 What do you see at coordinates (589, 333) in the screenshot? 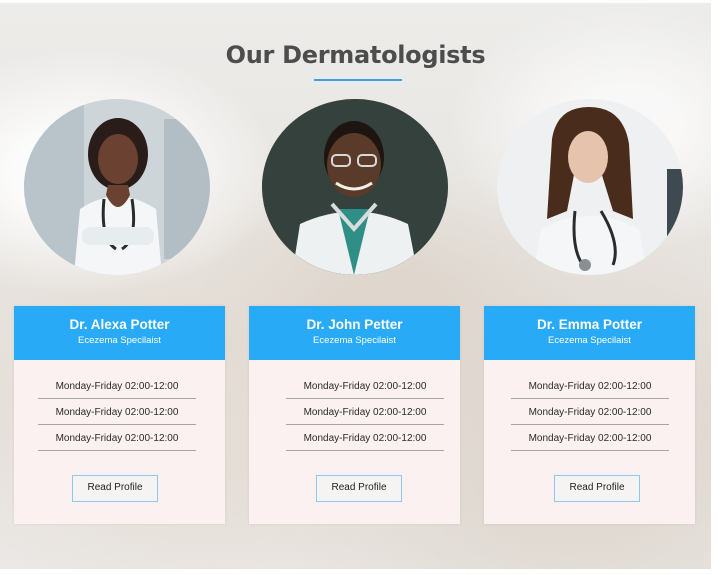
I see `doctor-card-header: Dr. Emma Potter Ecezema Specilaist` at bounding box center [589, 333].